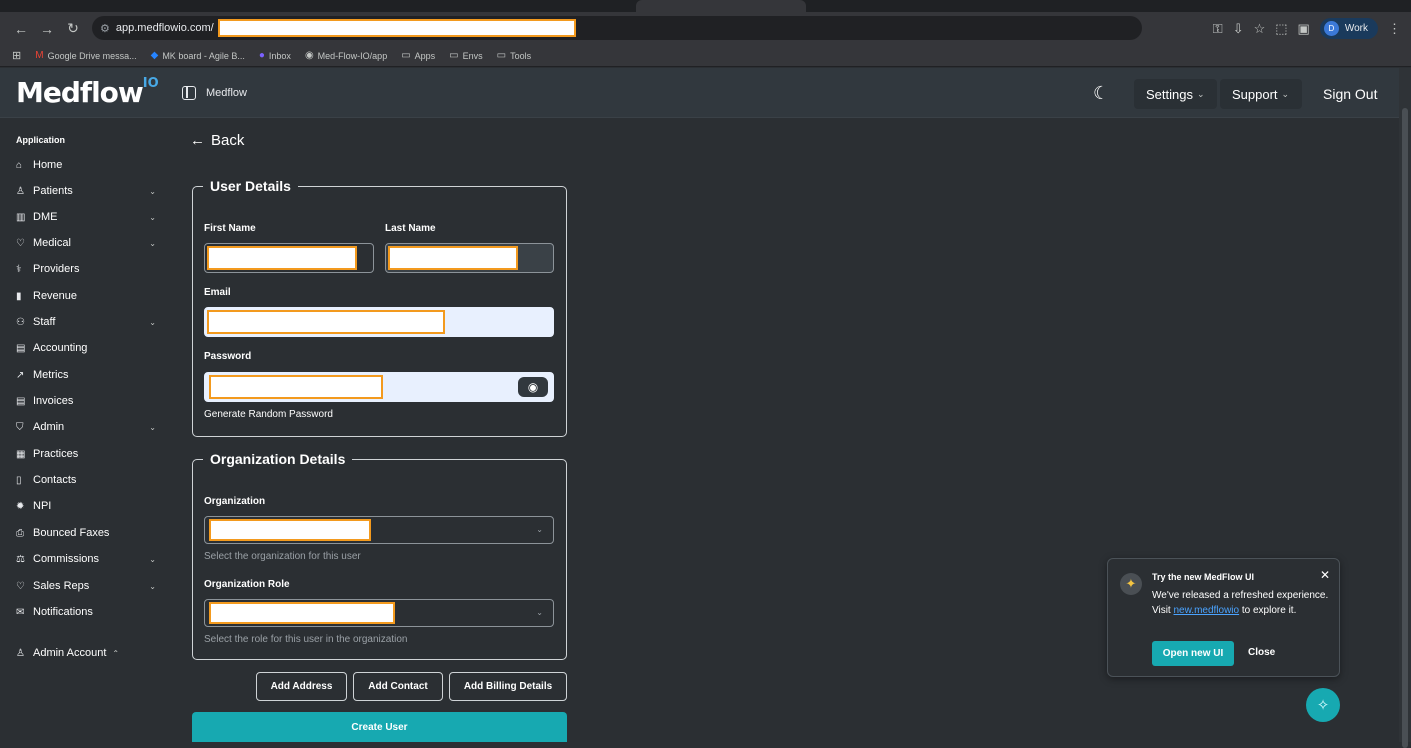 This screenshot has height=748, width=1411. Describe the element at coordinates (87, 559) in the screenshot. I see `sidebar-item-commissions: ⚖ Commissions ⌄` at that location.